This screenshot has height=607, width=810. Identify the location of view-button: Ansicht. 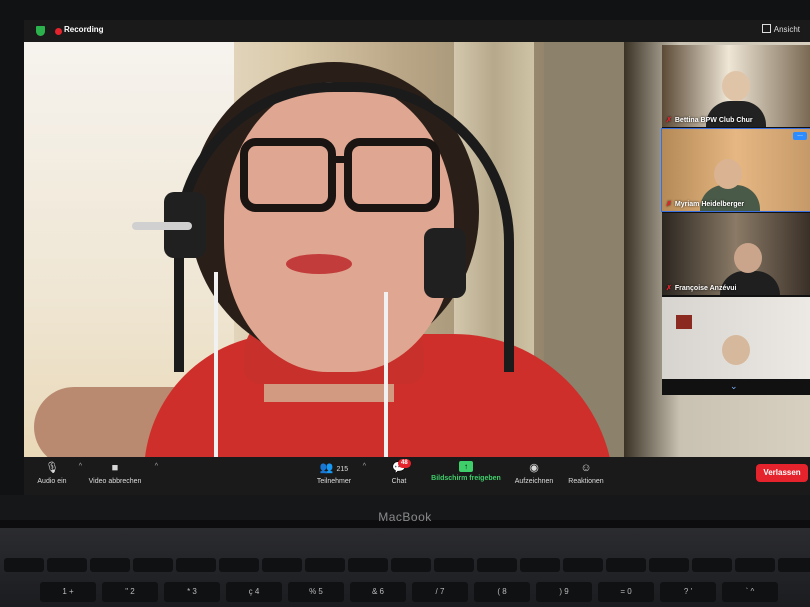
(780, 29).